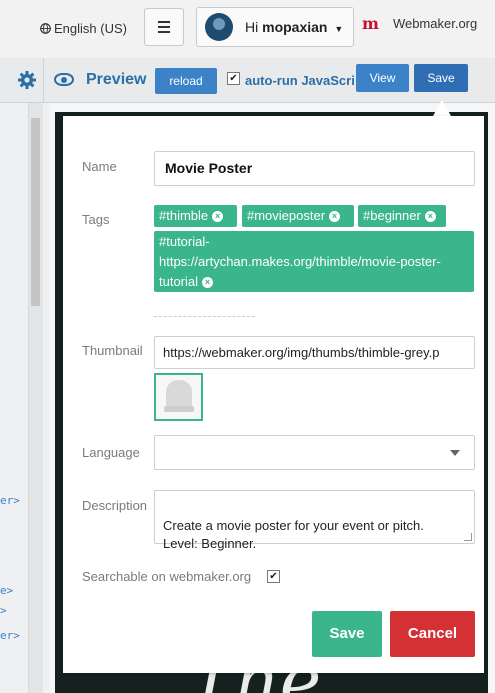  I want to click on webmaker-link: m Webmaker.org, so click(419, 23).